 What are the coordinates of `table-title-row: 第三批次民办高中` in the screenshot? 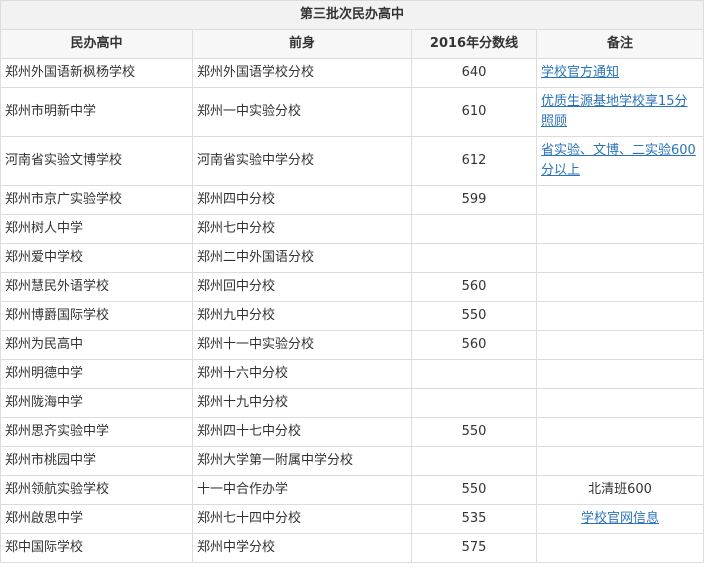 It's located at (352, 15).